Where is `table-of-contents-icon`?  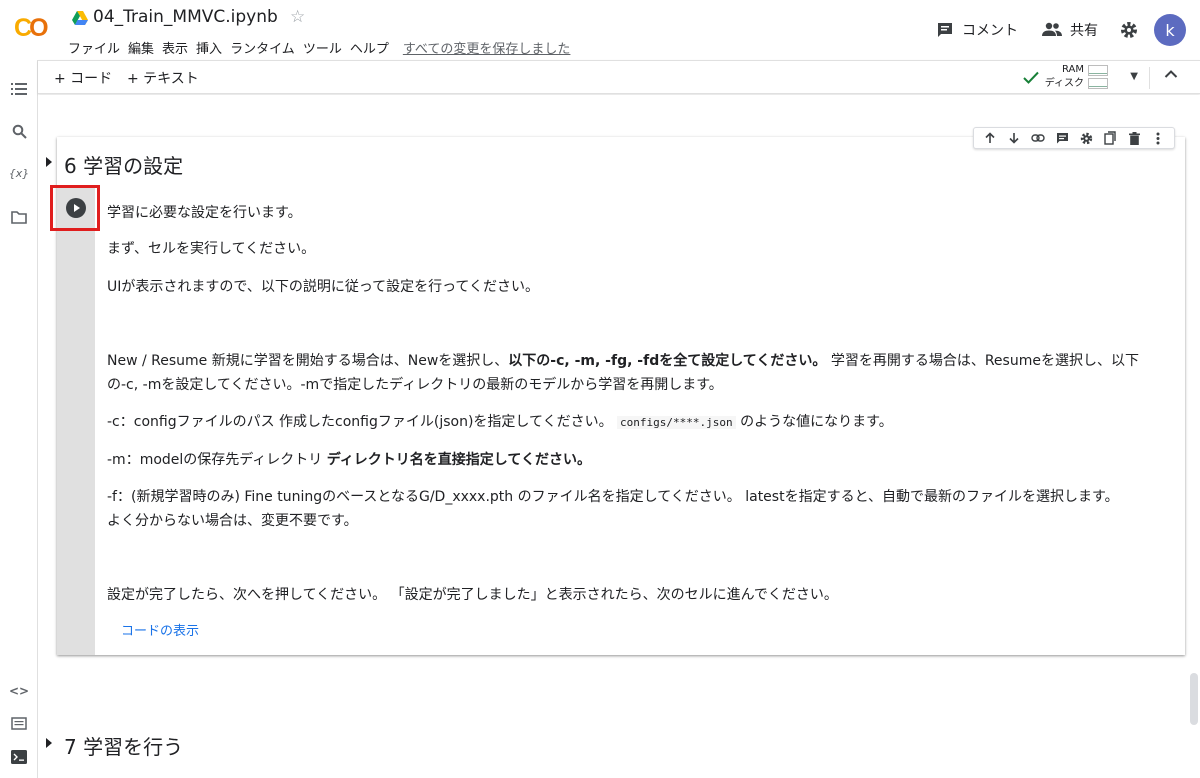 table-of-contents-icon is located at coordinates (19, 89).